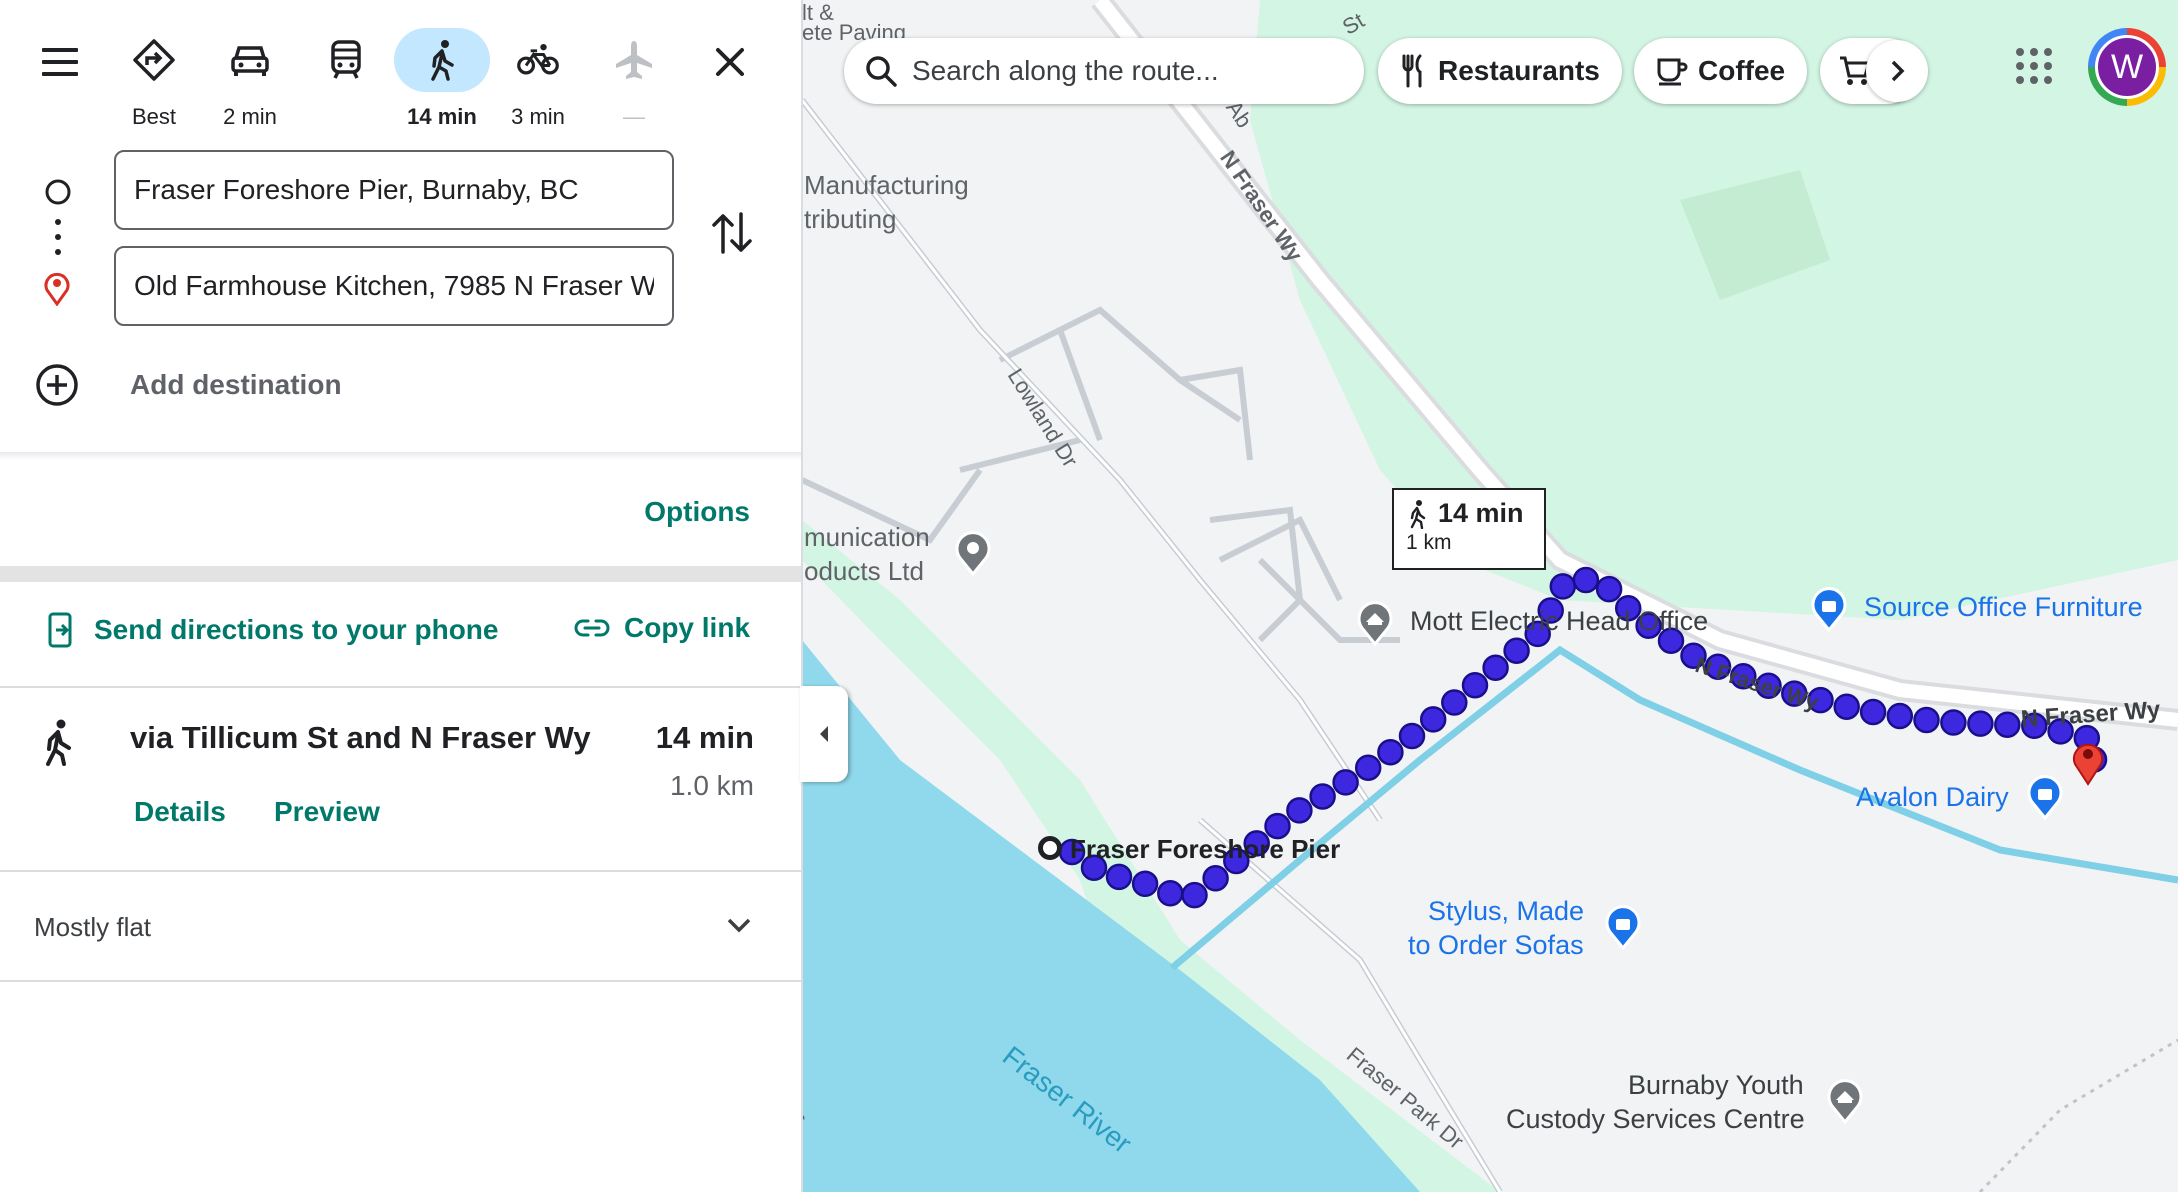 The height and width of the screenshot is (1192, 2178). I want to click on map-label-stylus-1: Stylus, Made, so click(1506, 911).